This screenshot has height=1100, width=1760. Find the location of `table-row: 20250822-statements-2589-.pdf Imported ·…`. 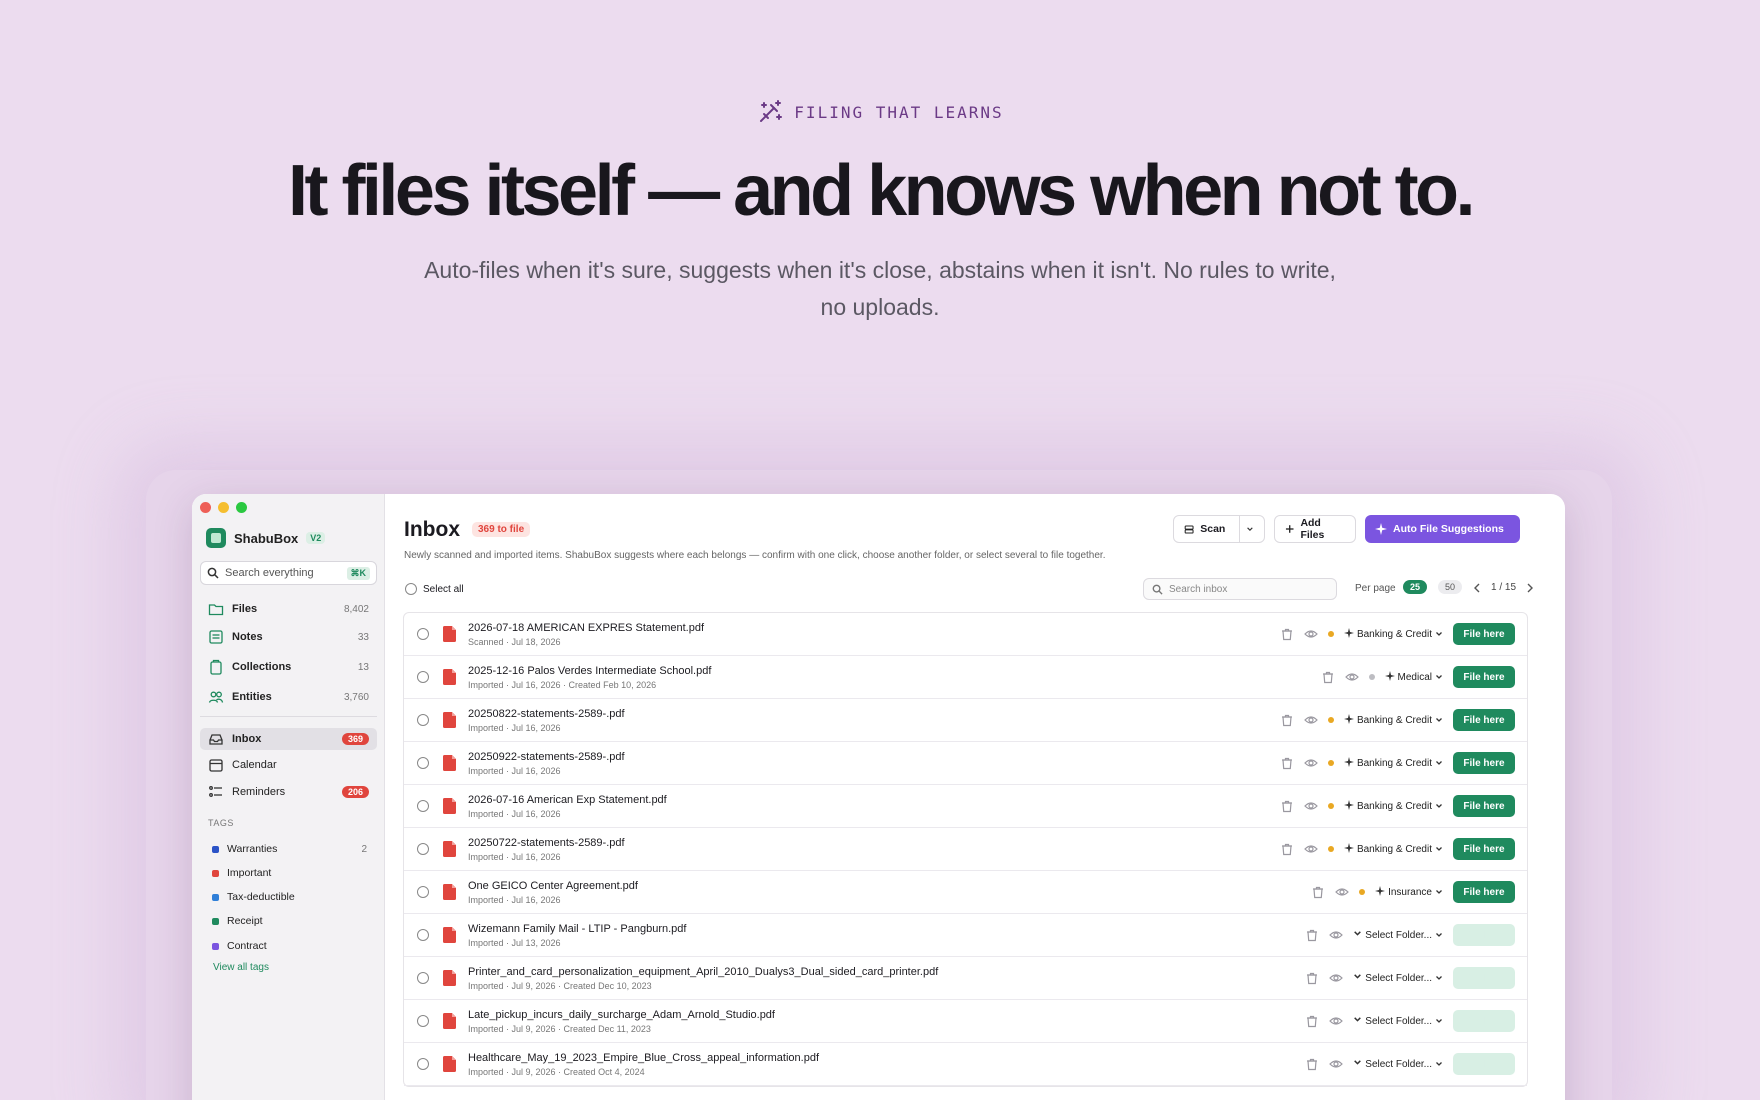

table-row: 20250822-statements-2589-.pdf Imported ·… is located at coordinates (965, 720).